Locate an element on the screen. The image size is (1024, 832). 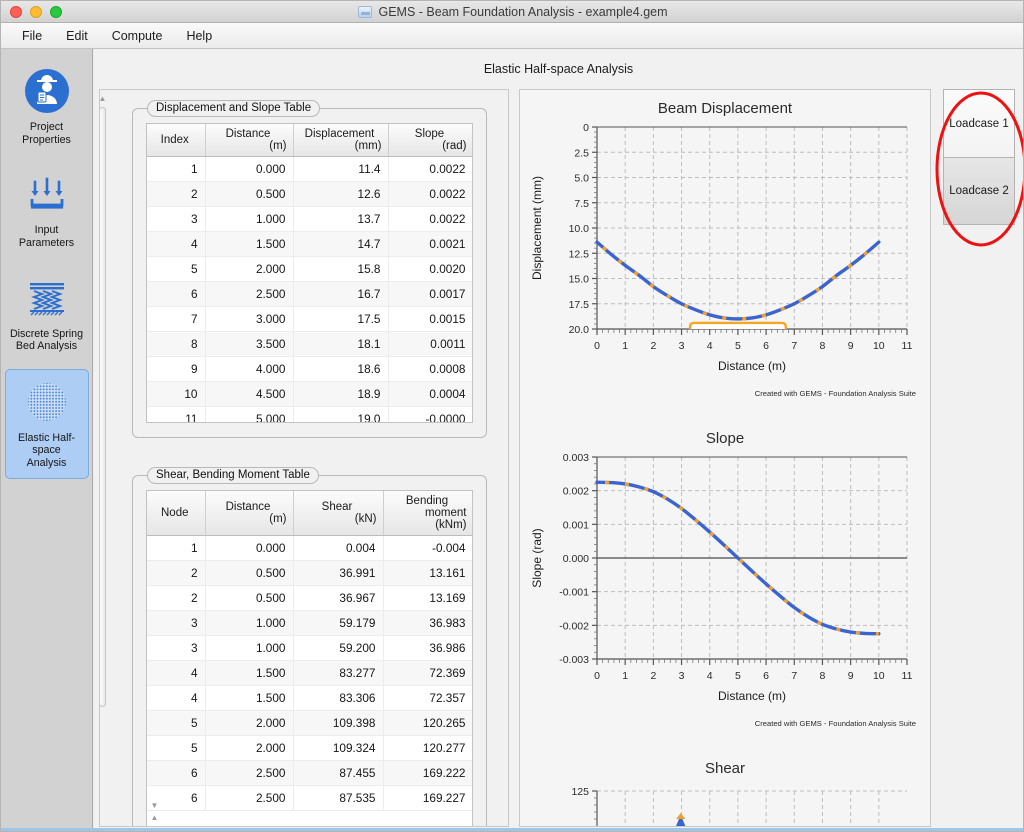
svg-text: 0.003 is located at coordinates (576, 458).